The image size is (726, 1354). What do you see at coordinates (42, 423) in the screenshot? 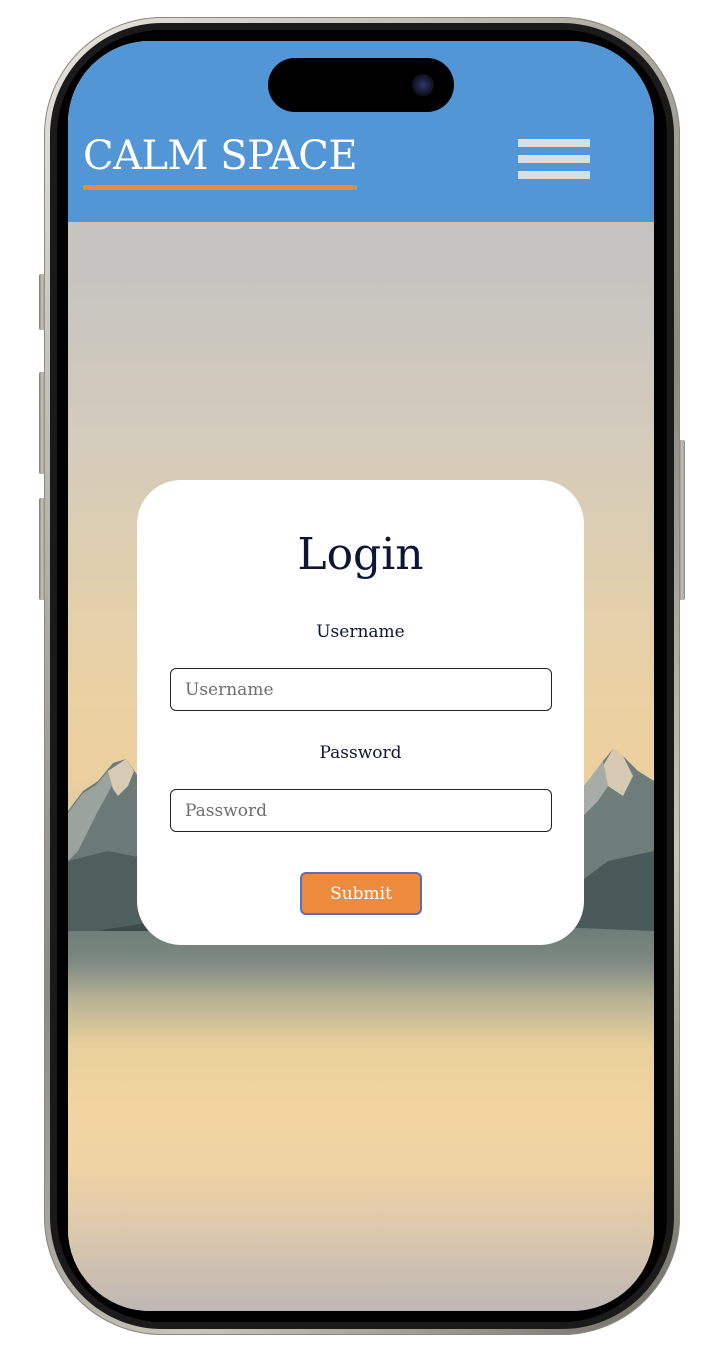
I see `volume-up-button` at bounding box center [42, 423].